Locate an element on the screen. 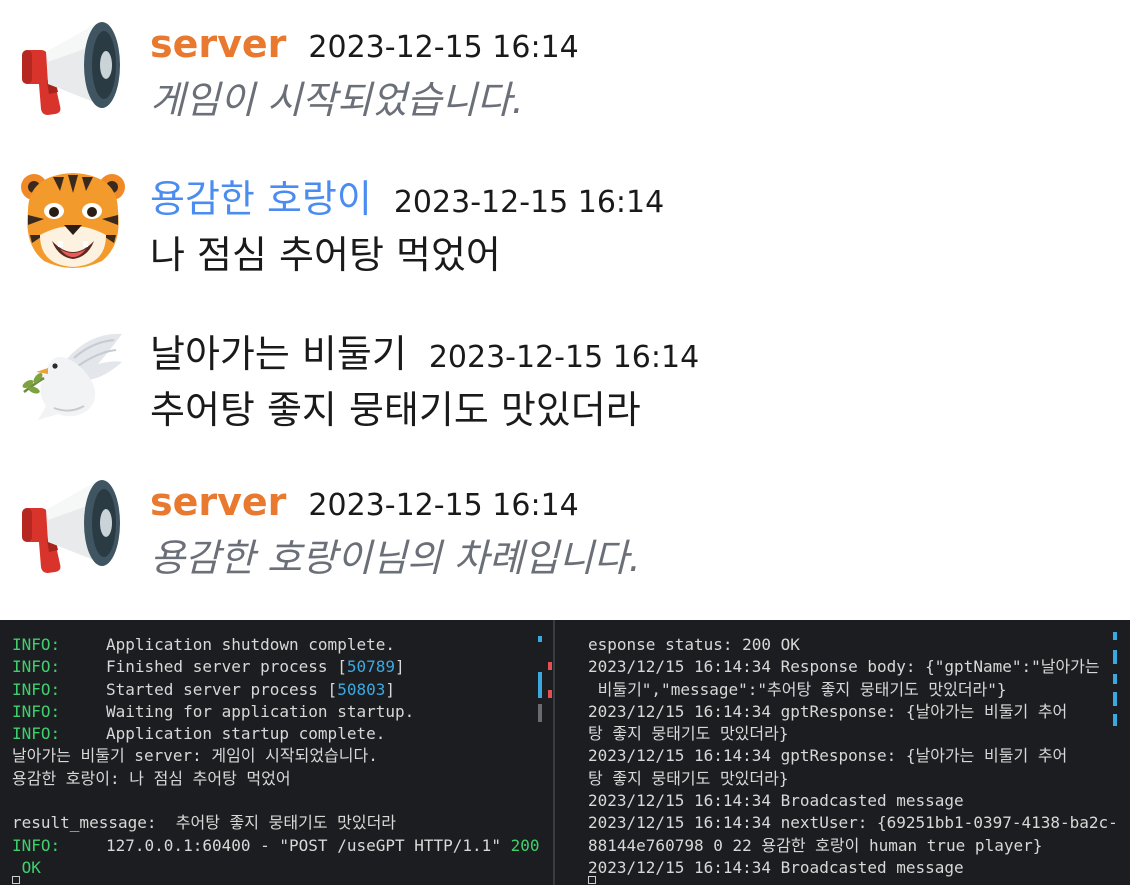 This screenshot has width=1130, height=885. log-line: INFO: Finished server process [50789] is located at coordinates (276, 667).